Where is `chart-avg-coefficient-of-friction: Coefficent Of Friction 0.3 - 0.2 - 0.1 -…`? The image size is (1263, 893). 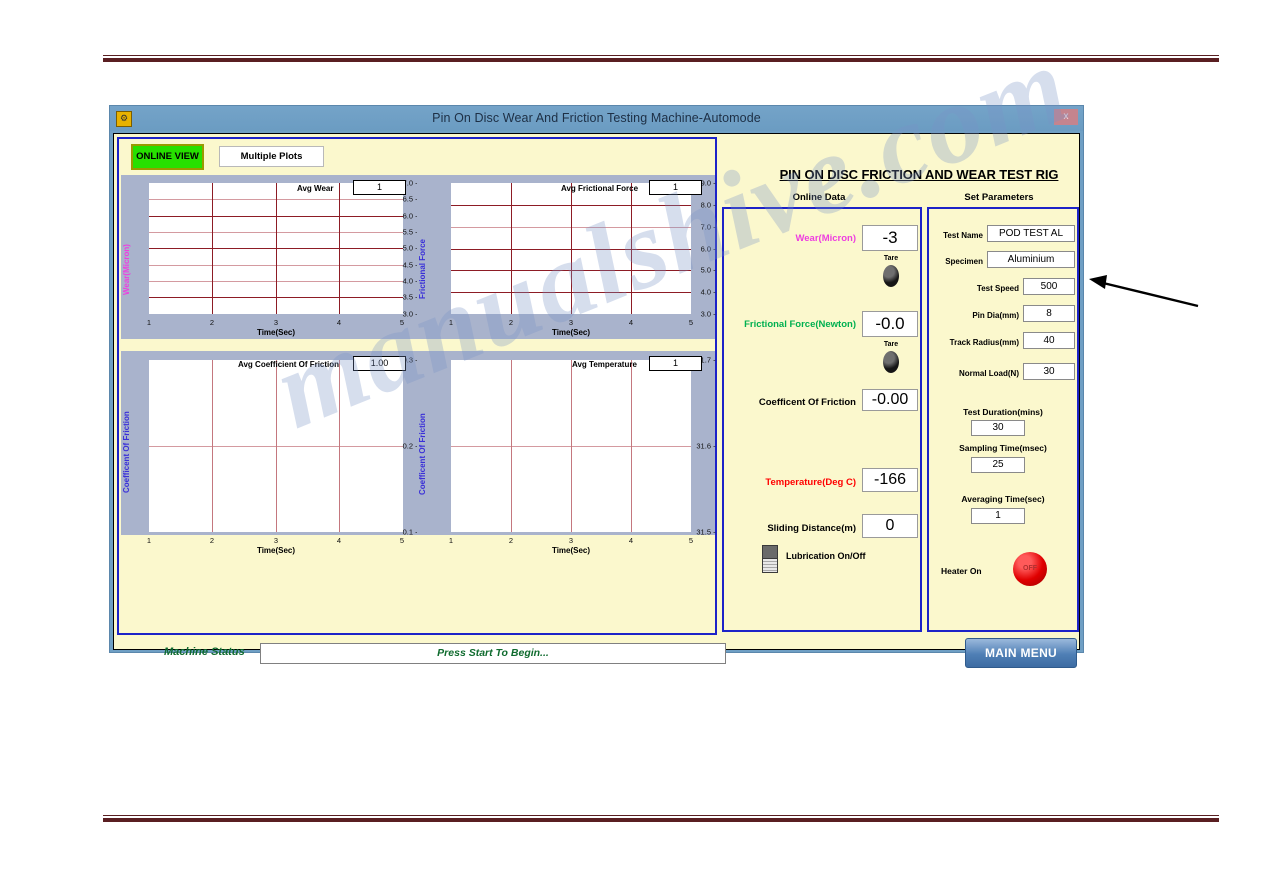
chart-avg-coefficient-of-friction: Coefficent Of Friction 0.3 - 0.2 - 0.1 -… is located at coordinates (269, 453).